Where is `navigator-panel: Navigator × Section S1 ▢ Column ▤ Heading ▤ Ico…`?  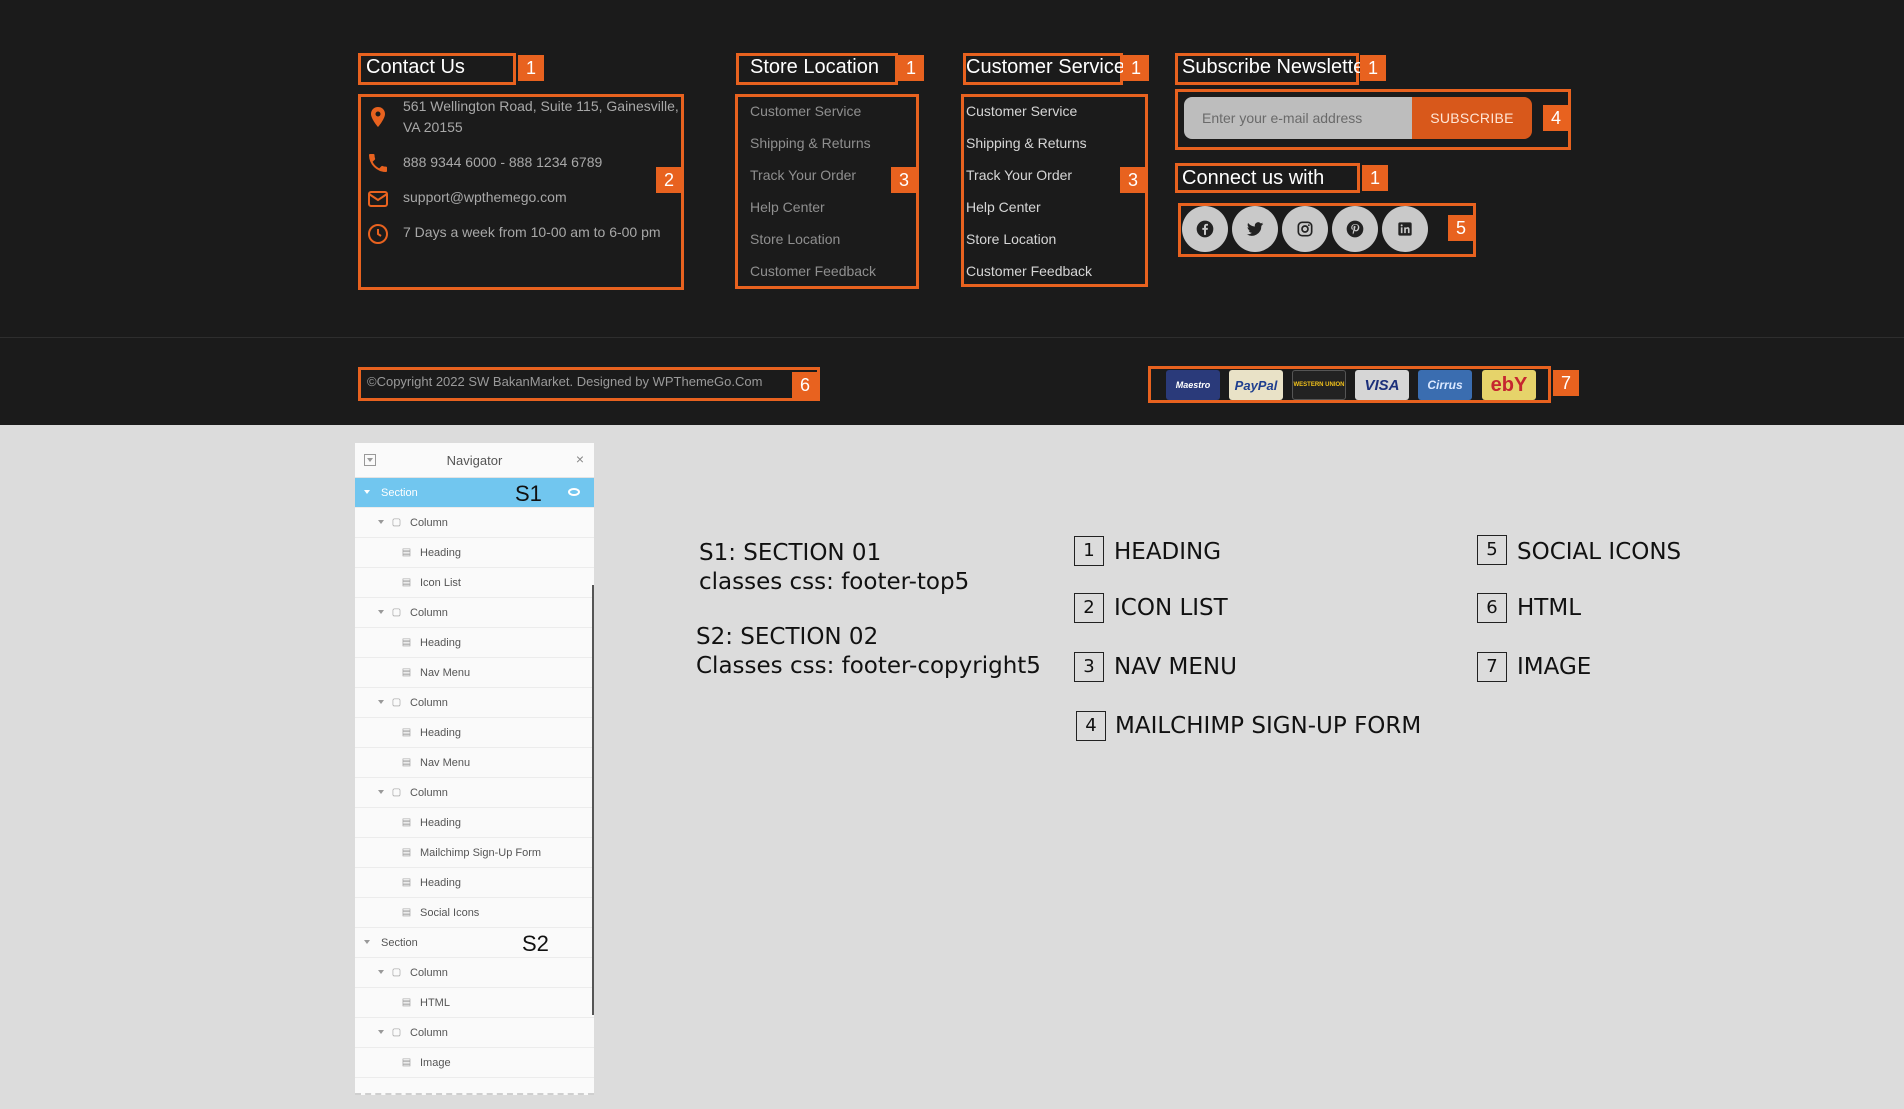
navigator-panel: Navigator × Section S1 ▢ Column ▤ Heading ▤ Ico… is located at coordinates (474, 769).